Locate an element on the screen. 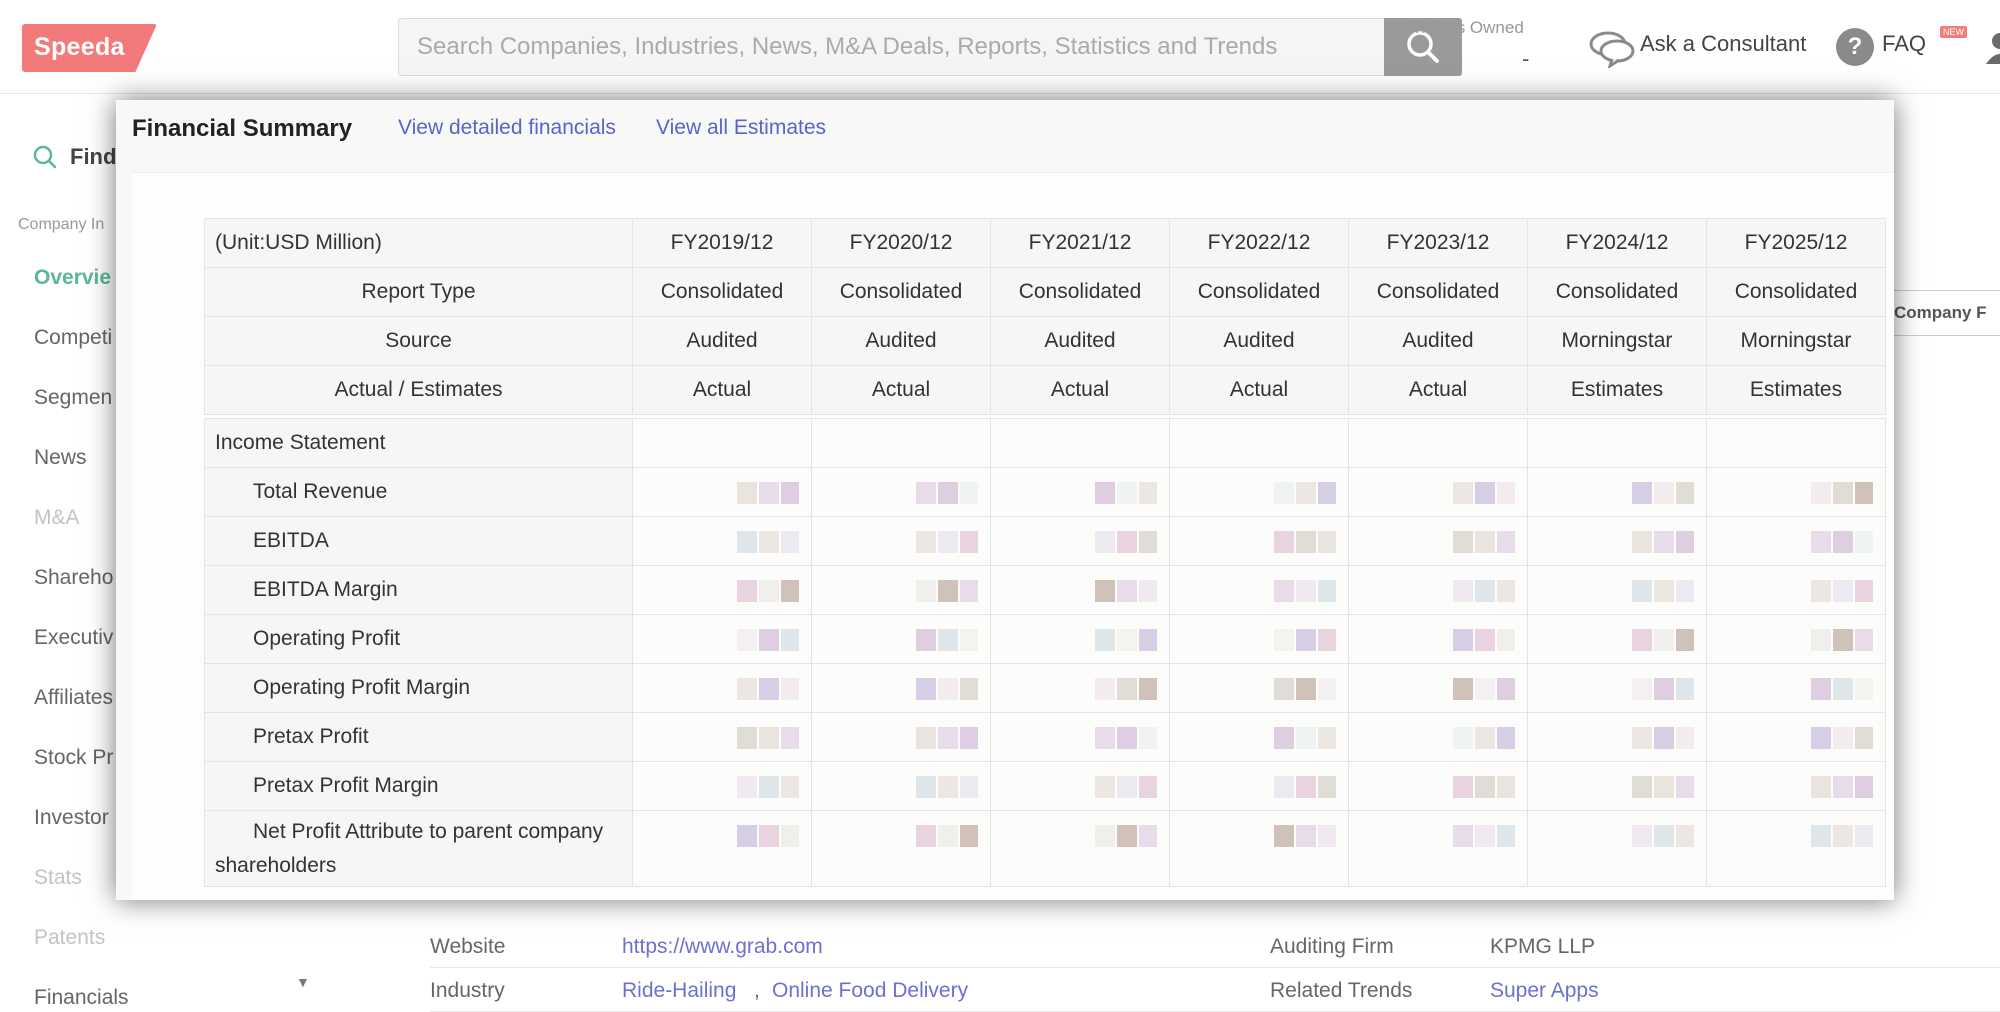 Image resolution: width=2000 pixels, height=1012 pixels. row-label: Source is located at coordinates (418, 341).